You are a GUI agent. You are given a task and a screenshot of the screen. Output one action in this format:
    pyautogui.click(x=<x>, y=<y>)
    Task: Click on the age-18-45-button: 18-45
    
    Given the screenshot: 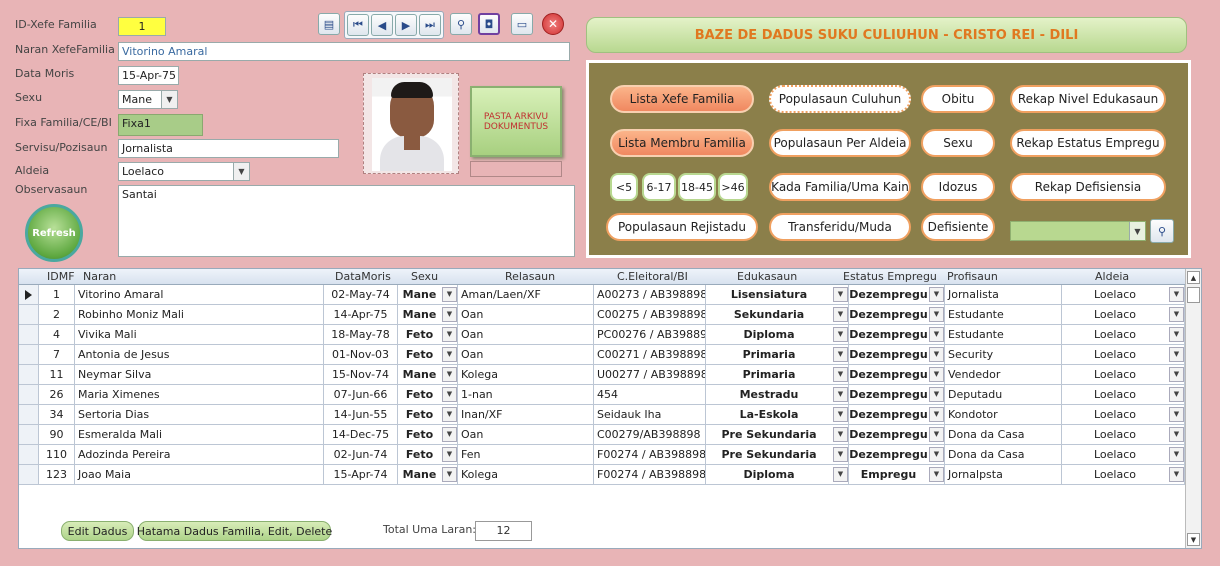 What is the action you would take?
    pyautogui.click(x=697, y=187)
    